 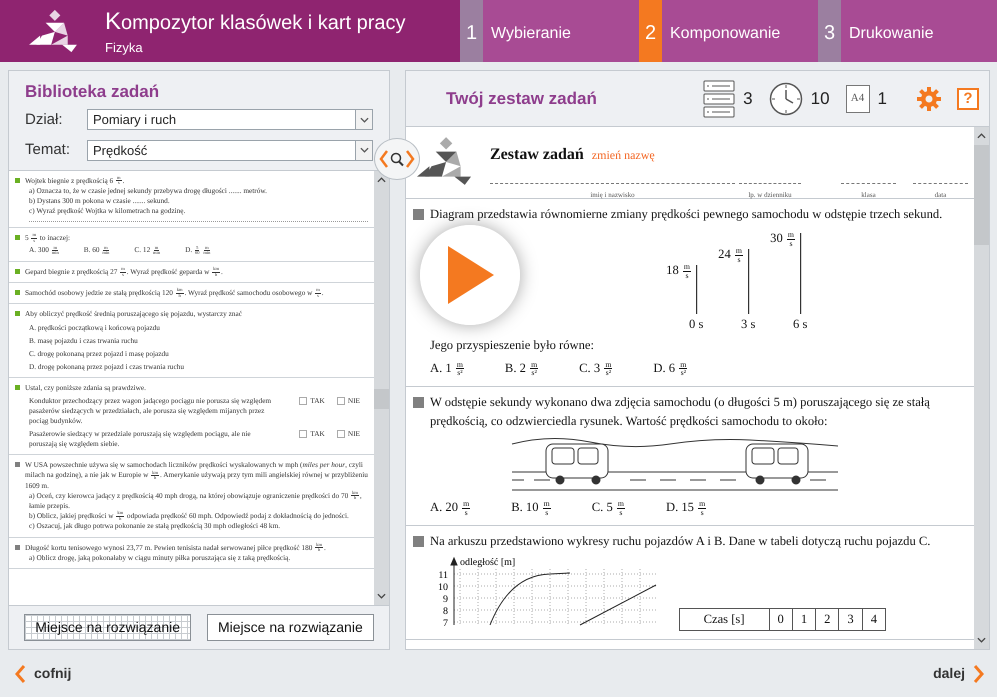 I want to click on field-label: Dział:, so click(x=44, y=120).